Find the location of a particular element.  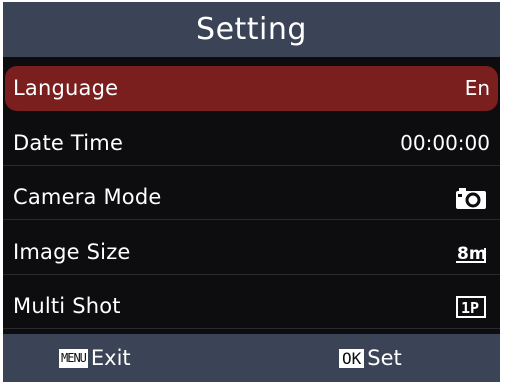

multi-shot-value: 1P is located at coordinates (470, 308).